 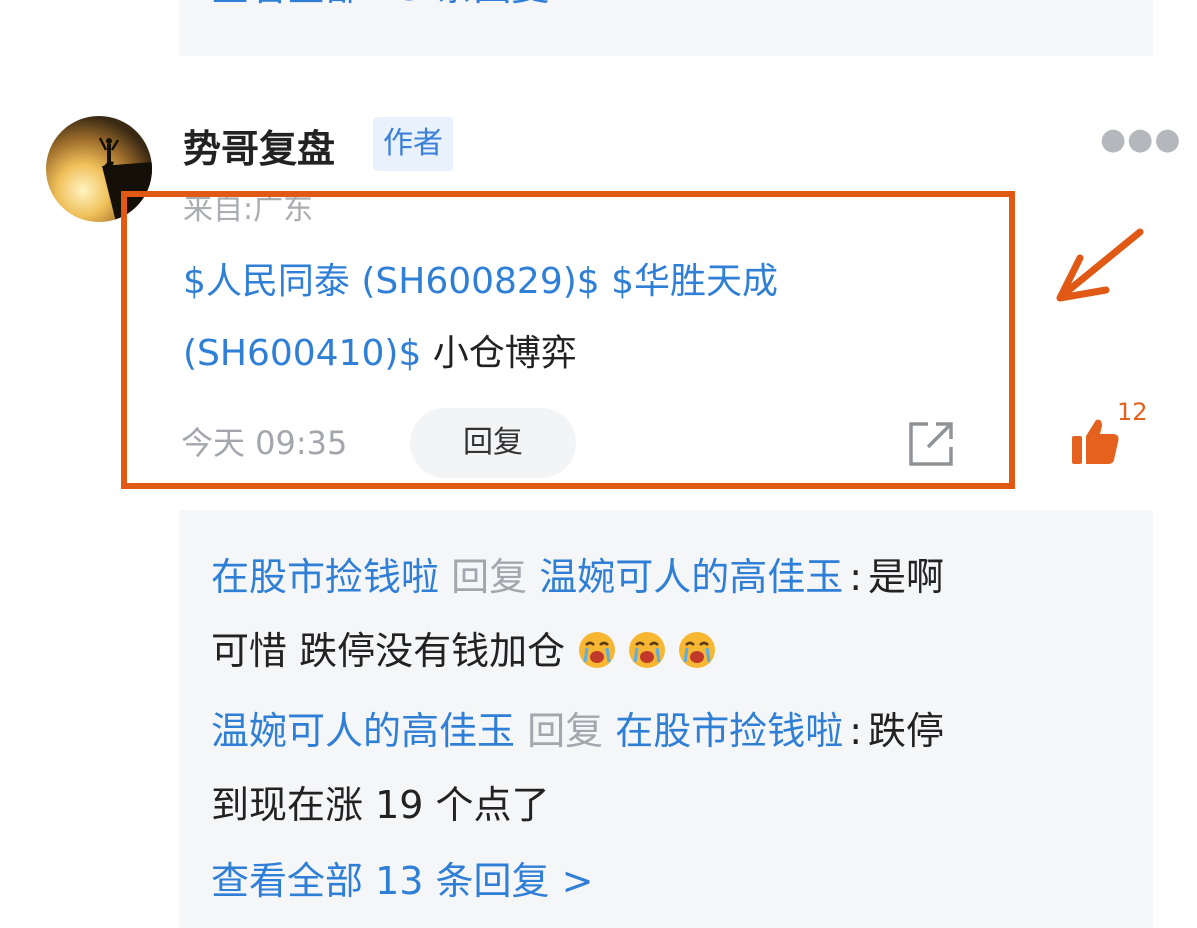 I want to click on reply-1-line-2: 可惜 跌停没有钱加仓, so click(x=469, y=651).